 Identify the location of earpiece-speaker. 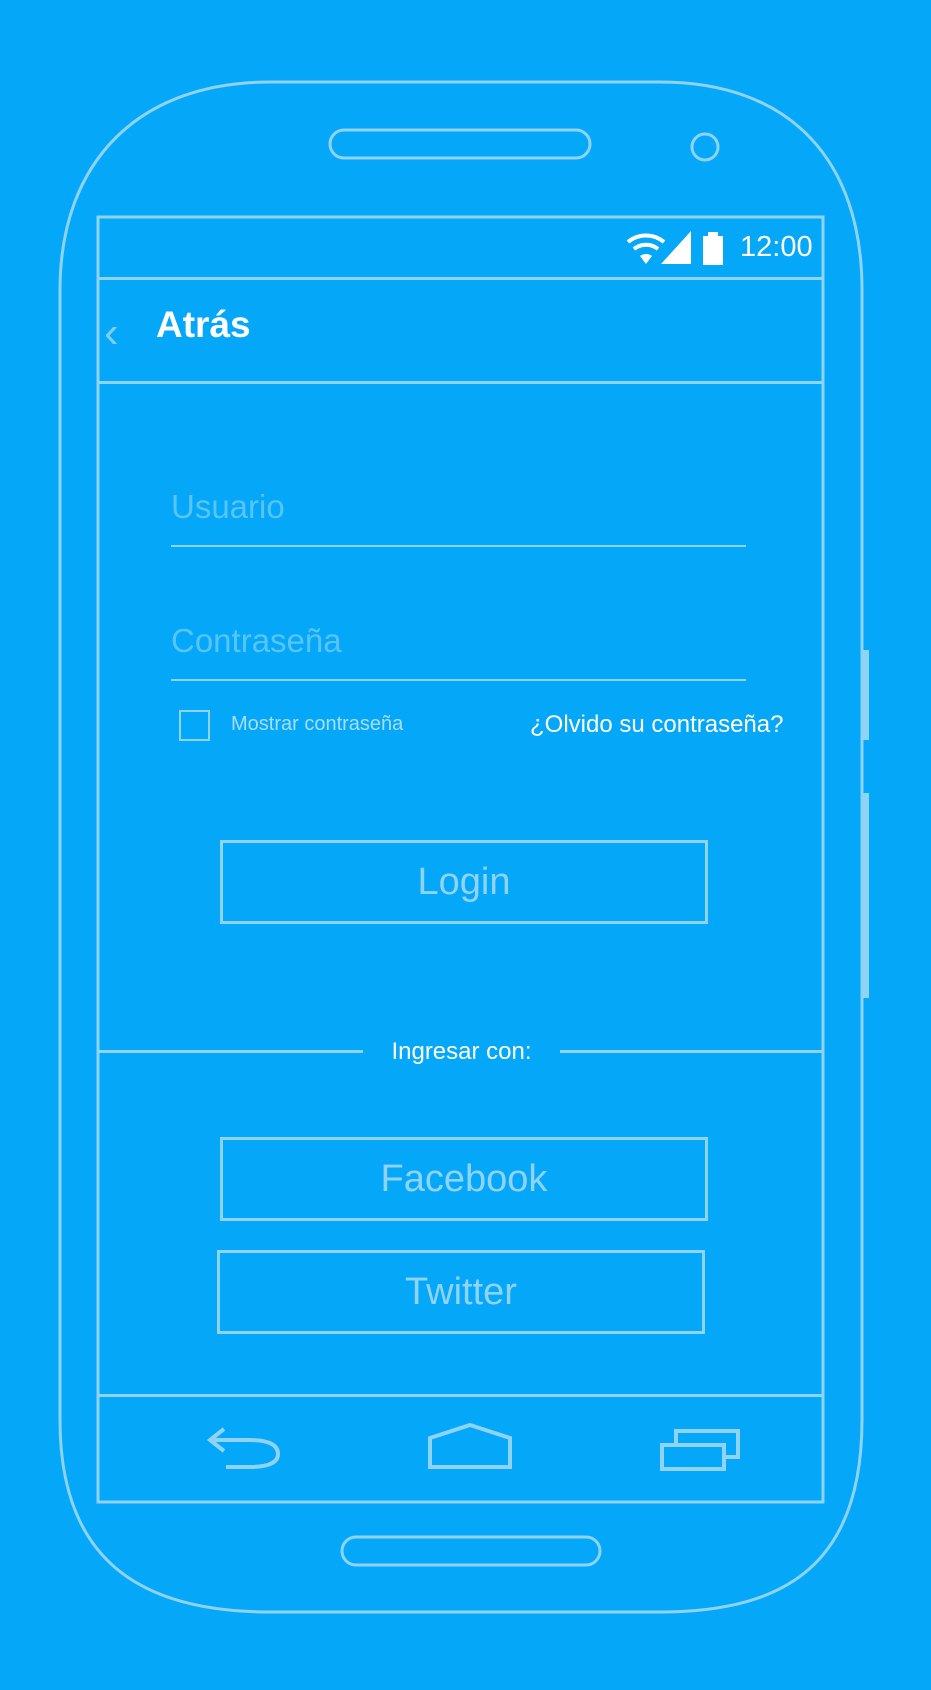
(460, 144).